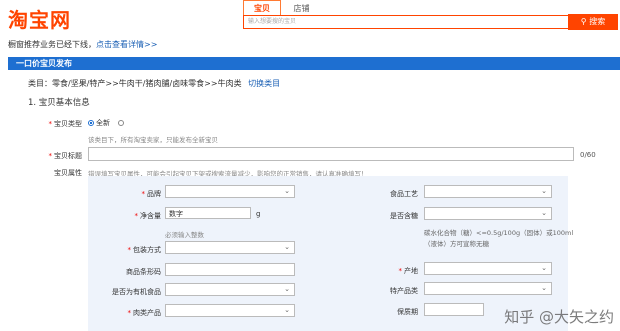 The height and width of the screenshot is (331, 620). Describe the element at coordinates (144, 313) in the screenshot. I see `meat-product-label: * 肉类产品` at that location.